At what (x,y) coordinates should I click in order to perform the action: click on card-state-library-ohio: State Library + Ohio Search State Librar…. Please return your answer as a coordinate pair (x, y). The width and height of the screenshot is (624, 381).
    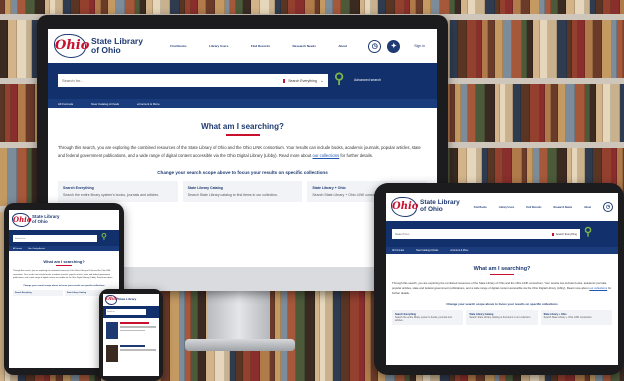
    Looking at the image, I should click on (576, 317).